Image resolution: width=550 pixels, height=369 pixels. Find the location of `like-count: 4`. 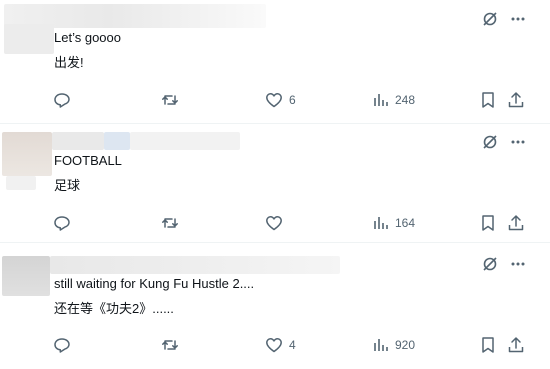

like-count: 4 is located at coordinates (292, 345).